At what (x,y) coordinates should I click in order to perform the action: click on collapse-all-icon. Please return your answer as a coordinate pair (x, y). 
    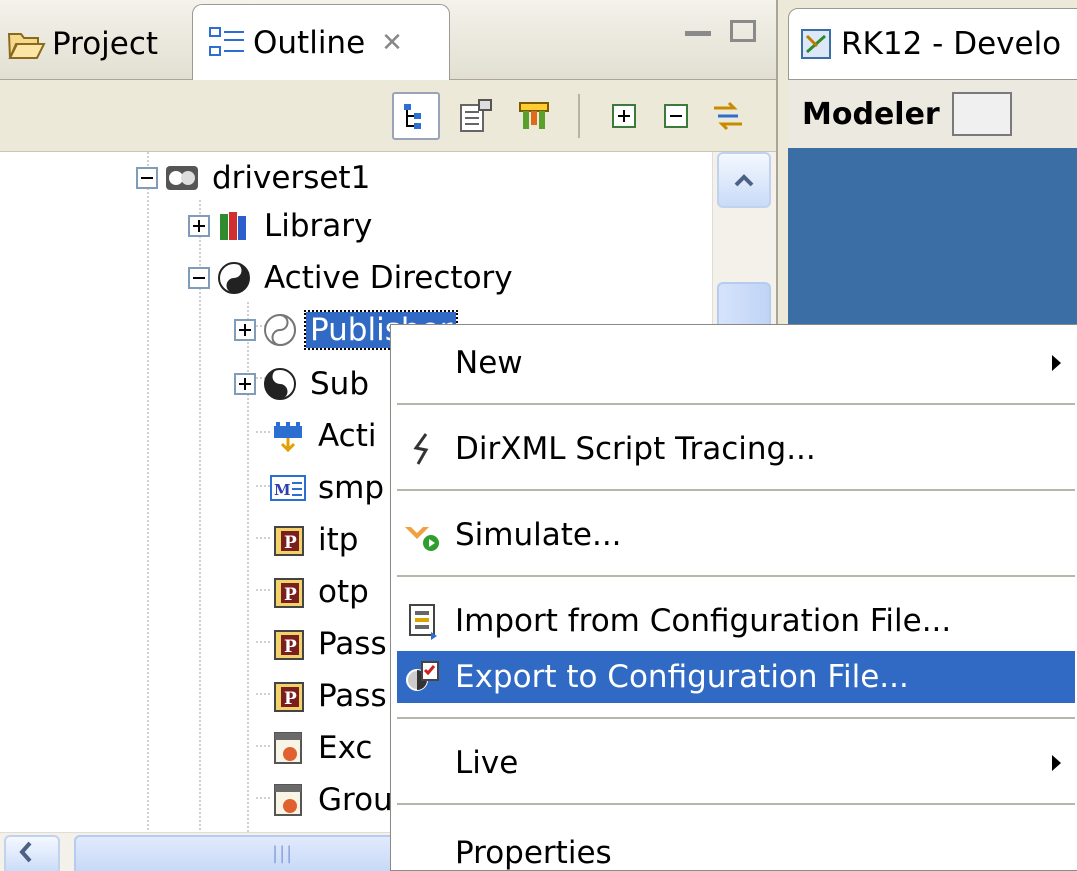
    Looking at the image, I should click on (676, 116).